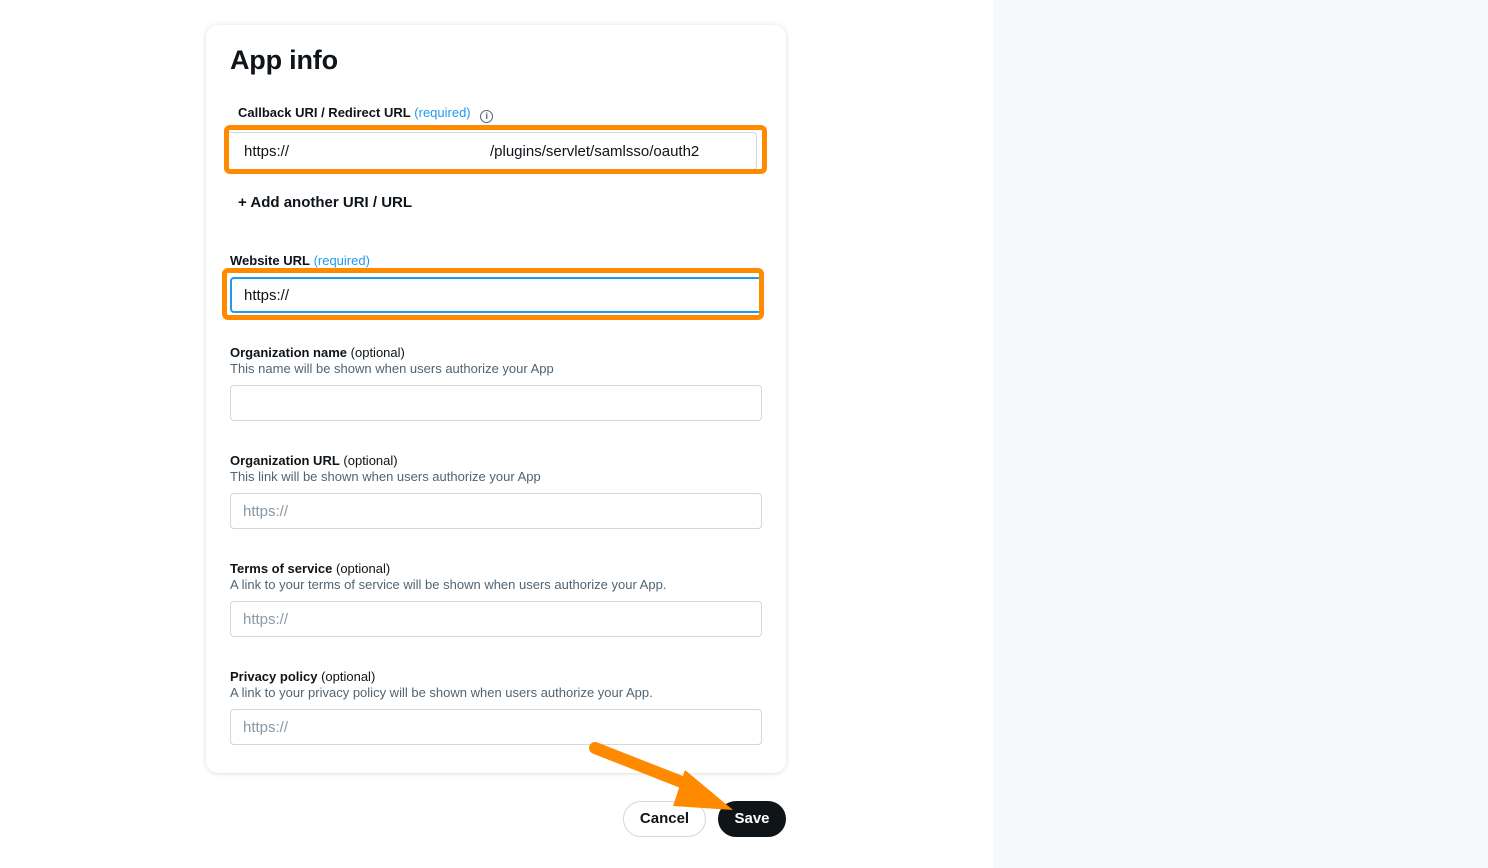  I want to click on org-name-label: Organization name (optional), so click(317, 352).